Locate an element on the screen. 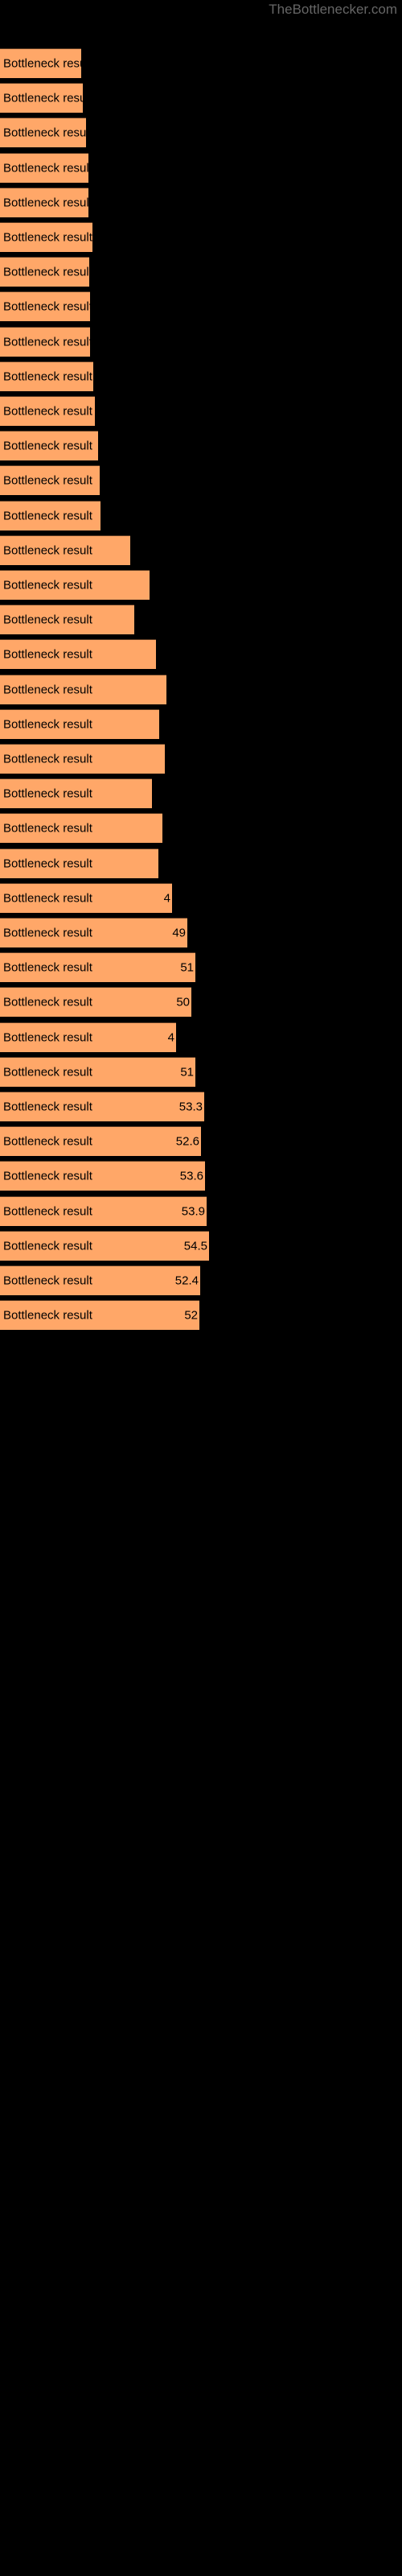 The image size is (402, 2576). bar-row: Bottleneck result 53.6 is located at coordinates (201, 1176).